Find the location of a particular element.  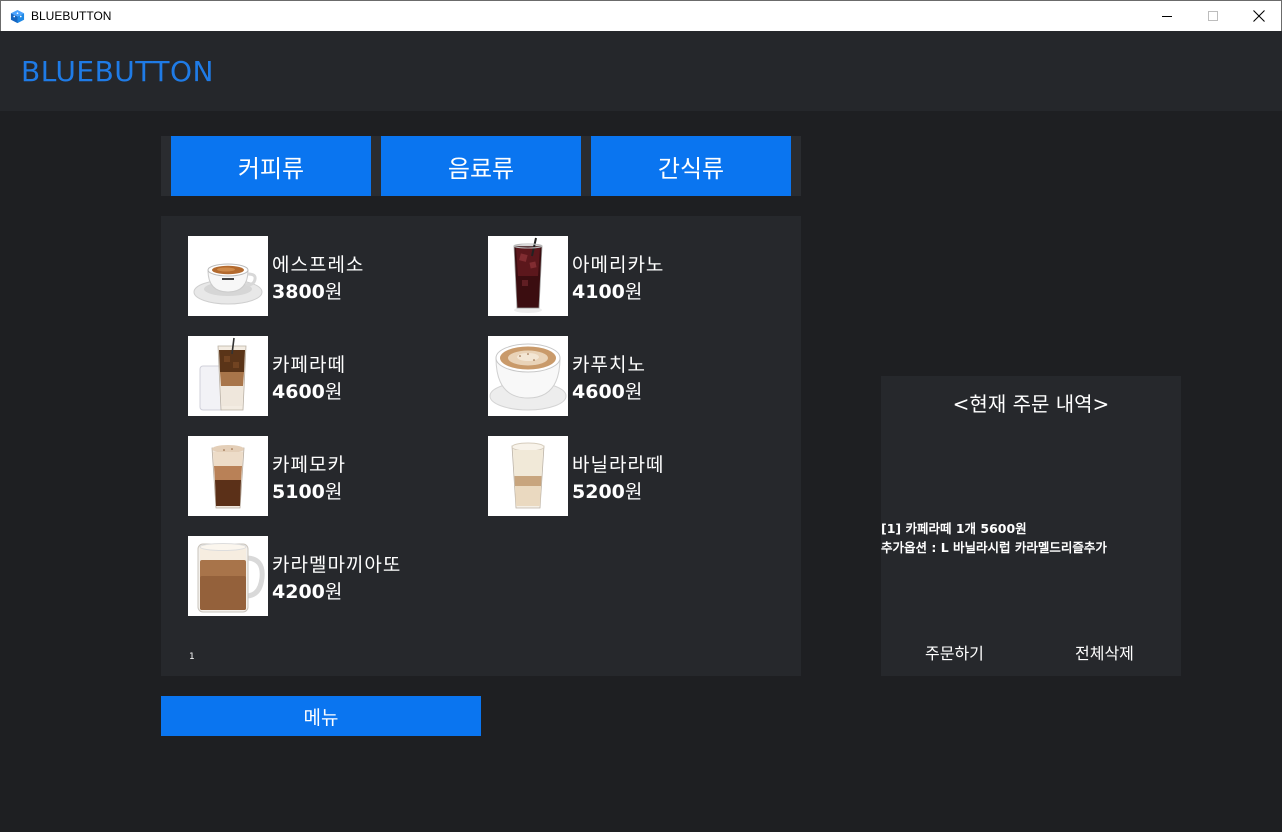

menu-item-espresso: 에스프레소 3800원 is located at coordinates (333, 276).